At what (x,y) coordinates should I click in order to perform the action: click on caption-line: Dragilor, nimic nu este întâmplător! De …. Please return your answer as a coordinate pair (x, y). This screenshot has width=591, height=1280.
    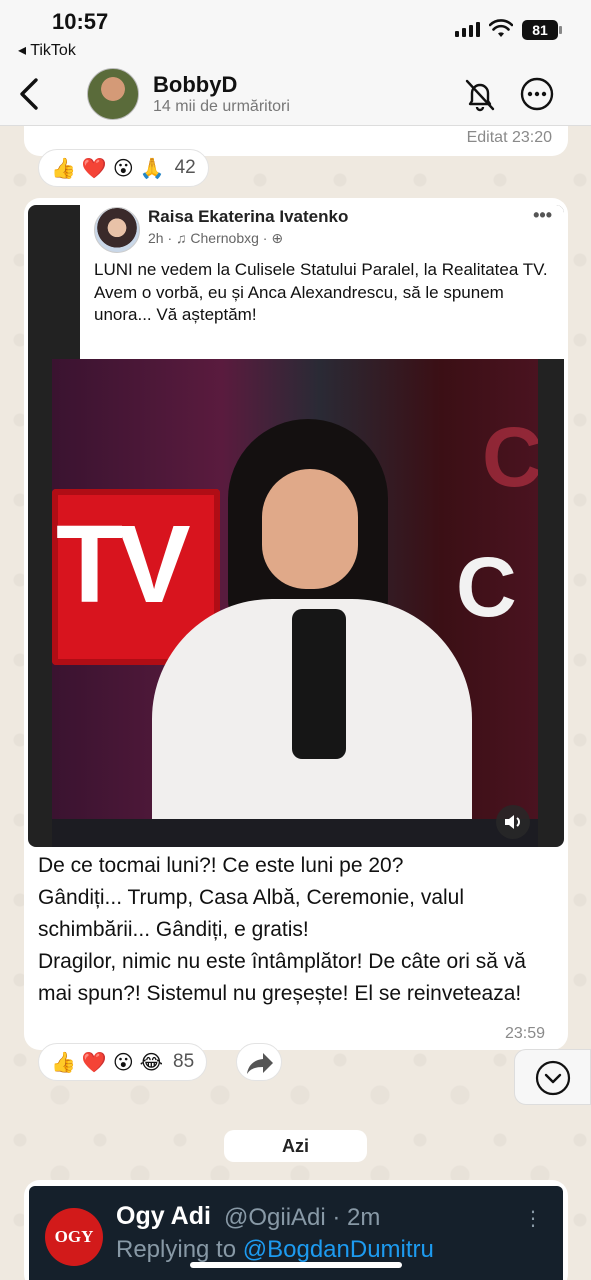
    Looking at the image, I should click on (282, 977).